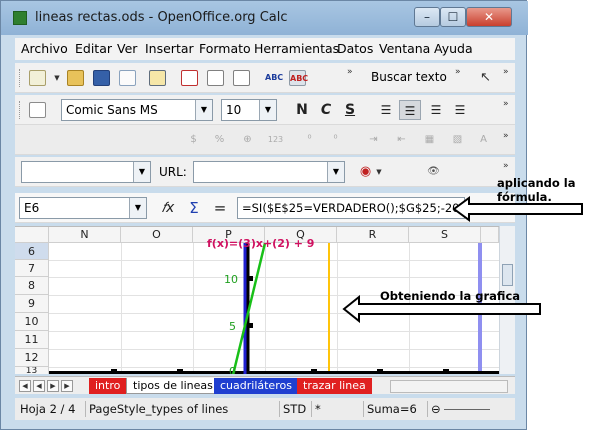  Describe the element at coordinates (189, 78) in the screenshot. I see `export-pdf-icon` at that location.